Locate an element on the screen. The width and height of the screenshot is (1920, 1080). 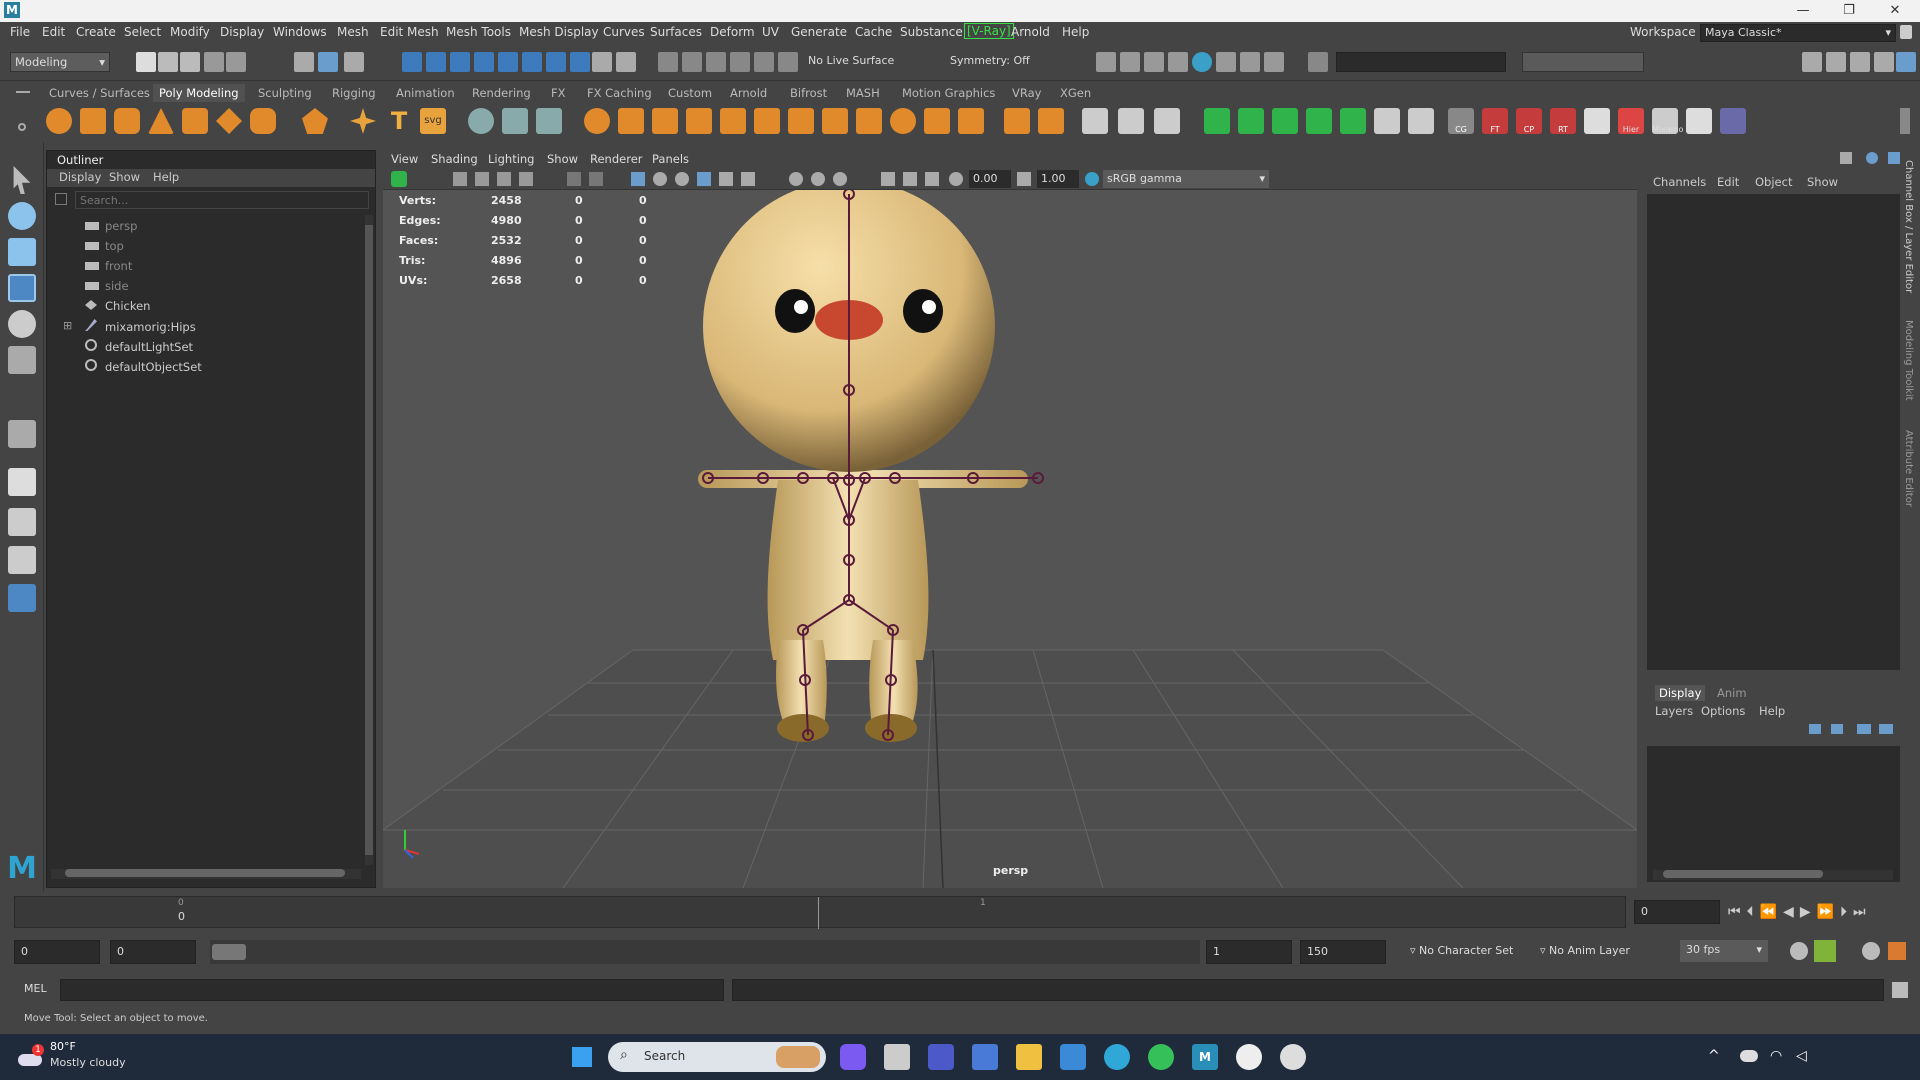
tab-custom: Custom is located at coordinates (690, 93).